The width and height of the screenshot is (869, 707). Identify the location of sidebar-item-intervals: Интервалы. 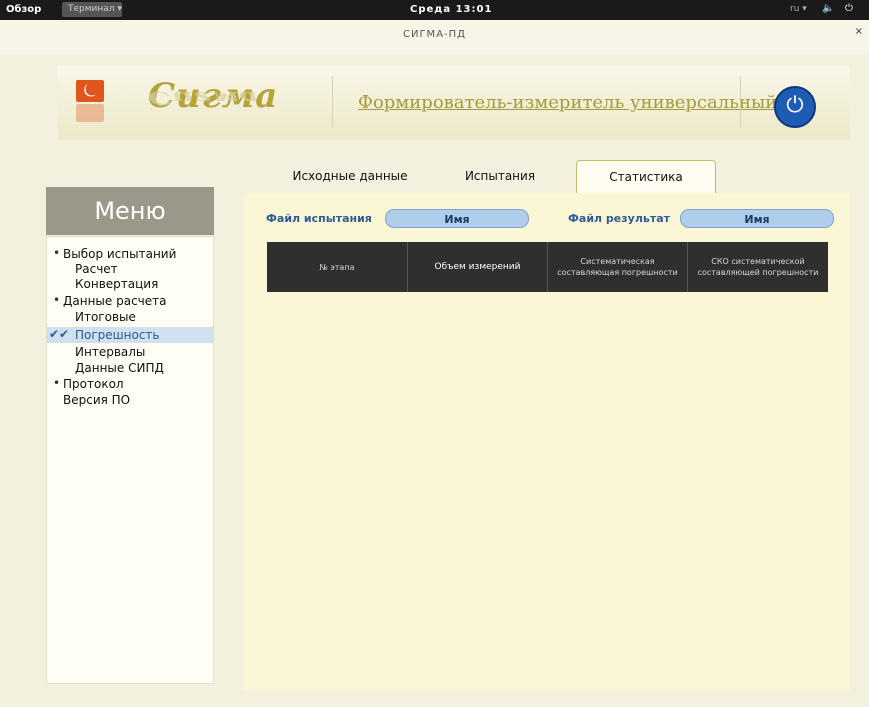
(110, 352).